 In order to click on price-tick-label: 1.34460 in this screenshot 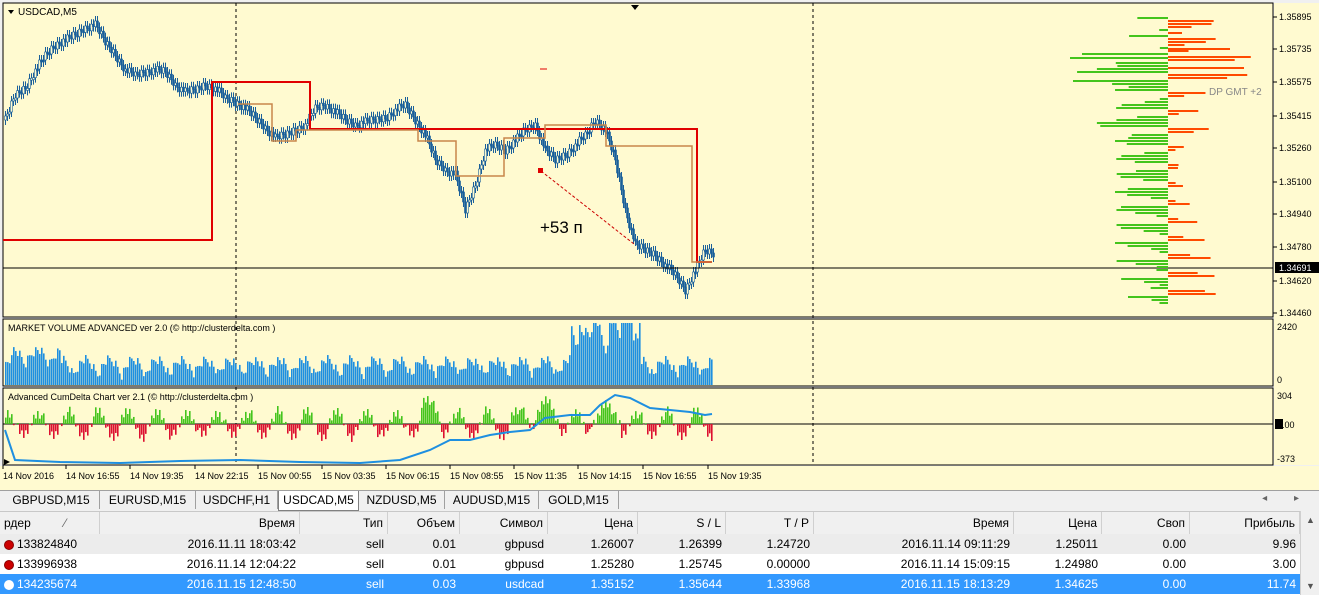, I will do `click(1295, 313)`.